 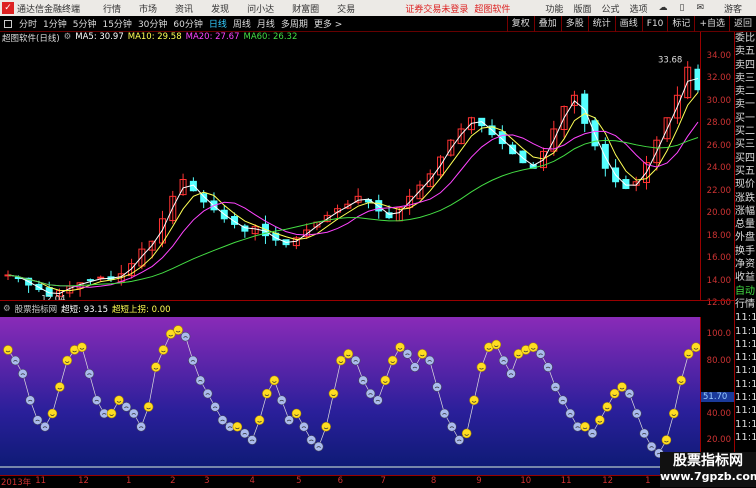 What do you see at coordinates (662, 8) in the screenshot?
I see `cloud-icon: ☁` at bounding box center [662, 8].